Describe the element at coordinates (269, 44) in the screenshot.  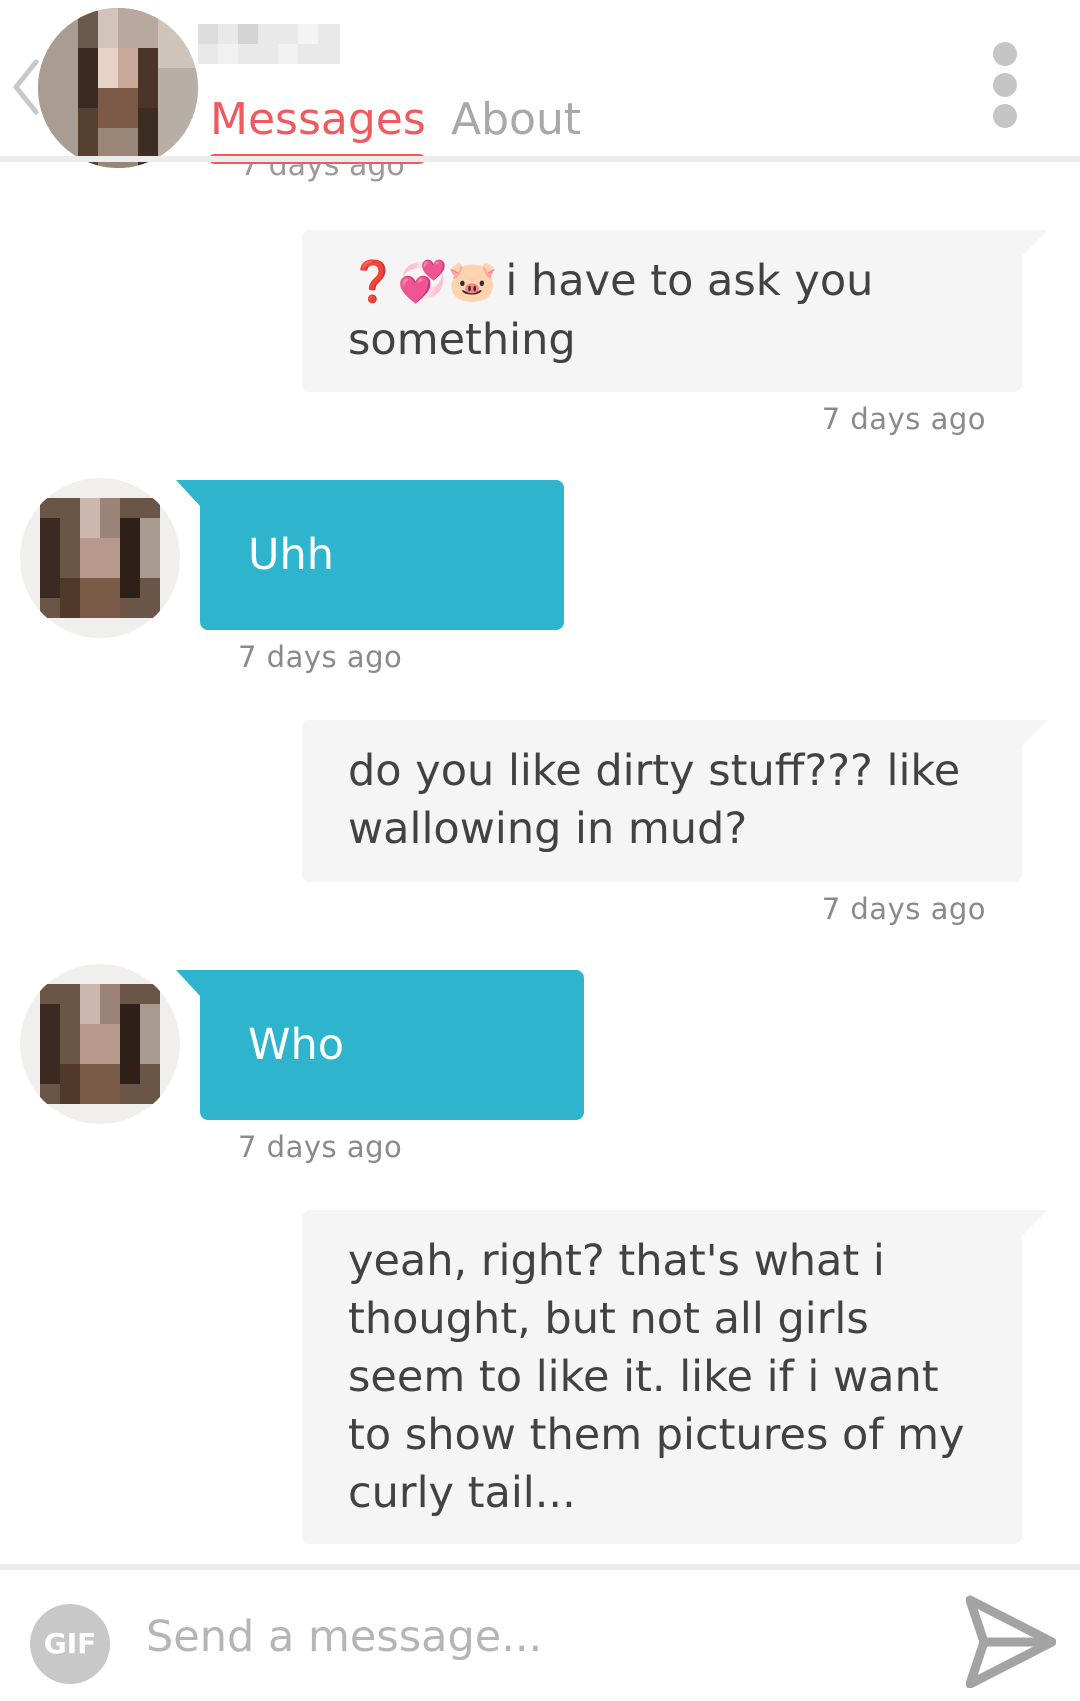
I see `match-name-blurred` at that location.